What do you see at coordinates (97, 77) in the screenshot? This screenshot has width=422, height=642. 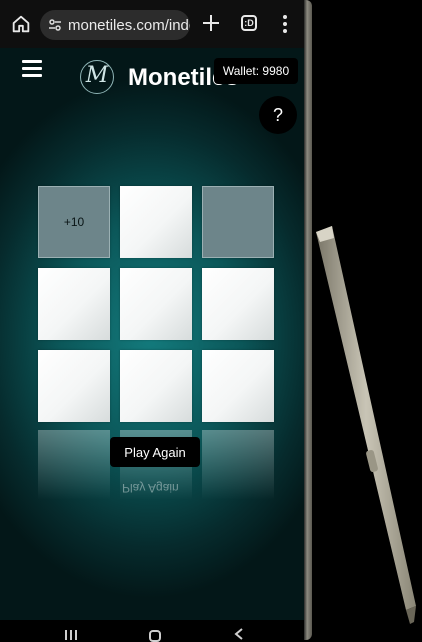 I see `logo-icon: M` at bounding box center [97, 77].